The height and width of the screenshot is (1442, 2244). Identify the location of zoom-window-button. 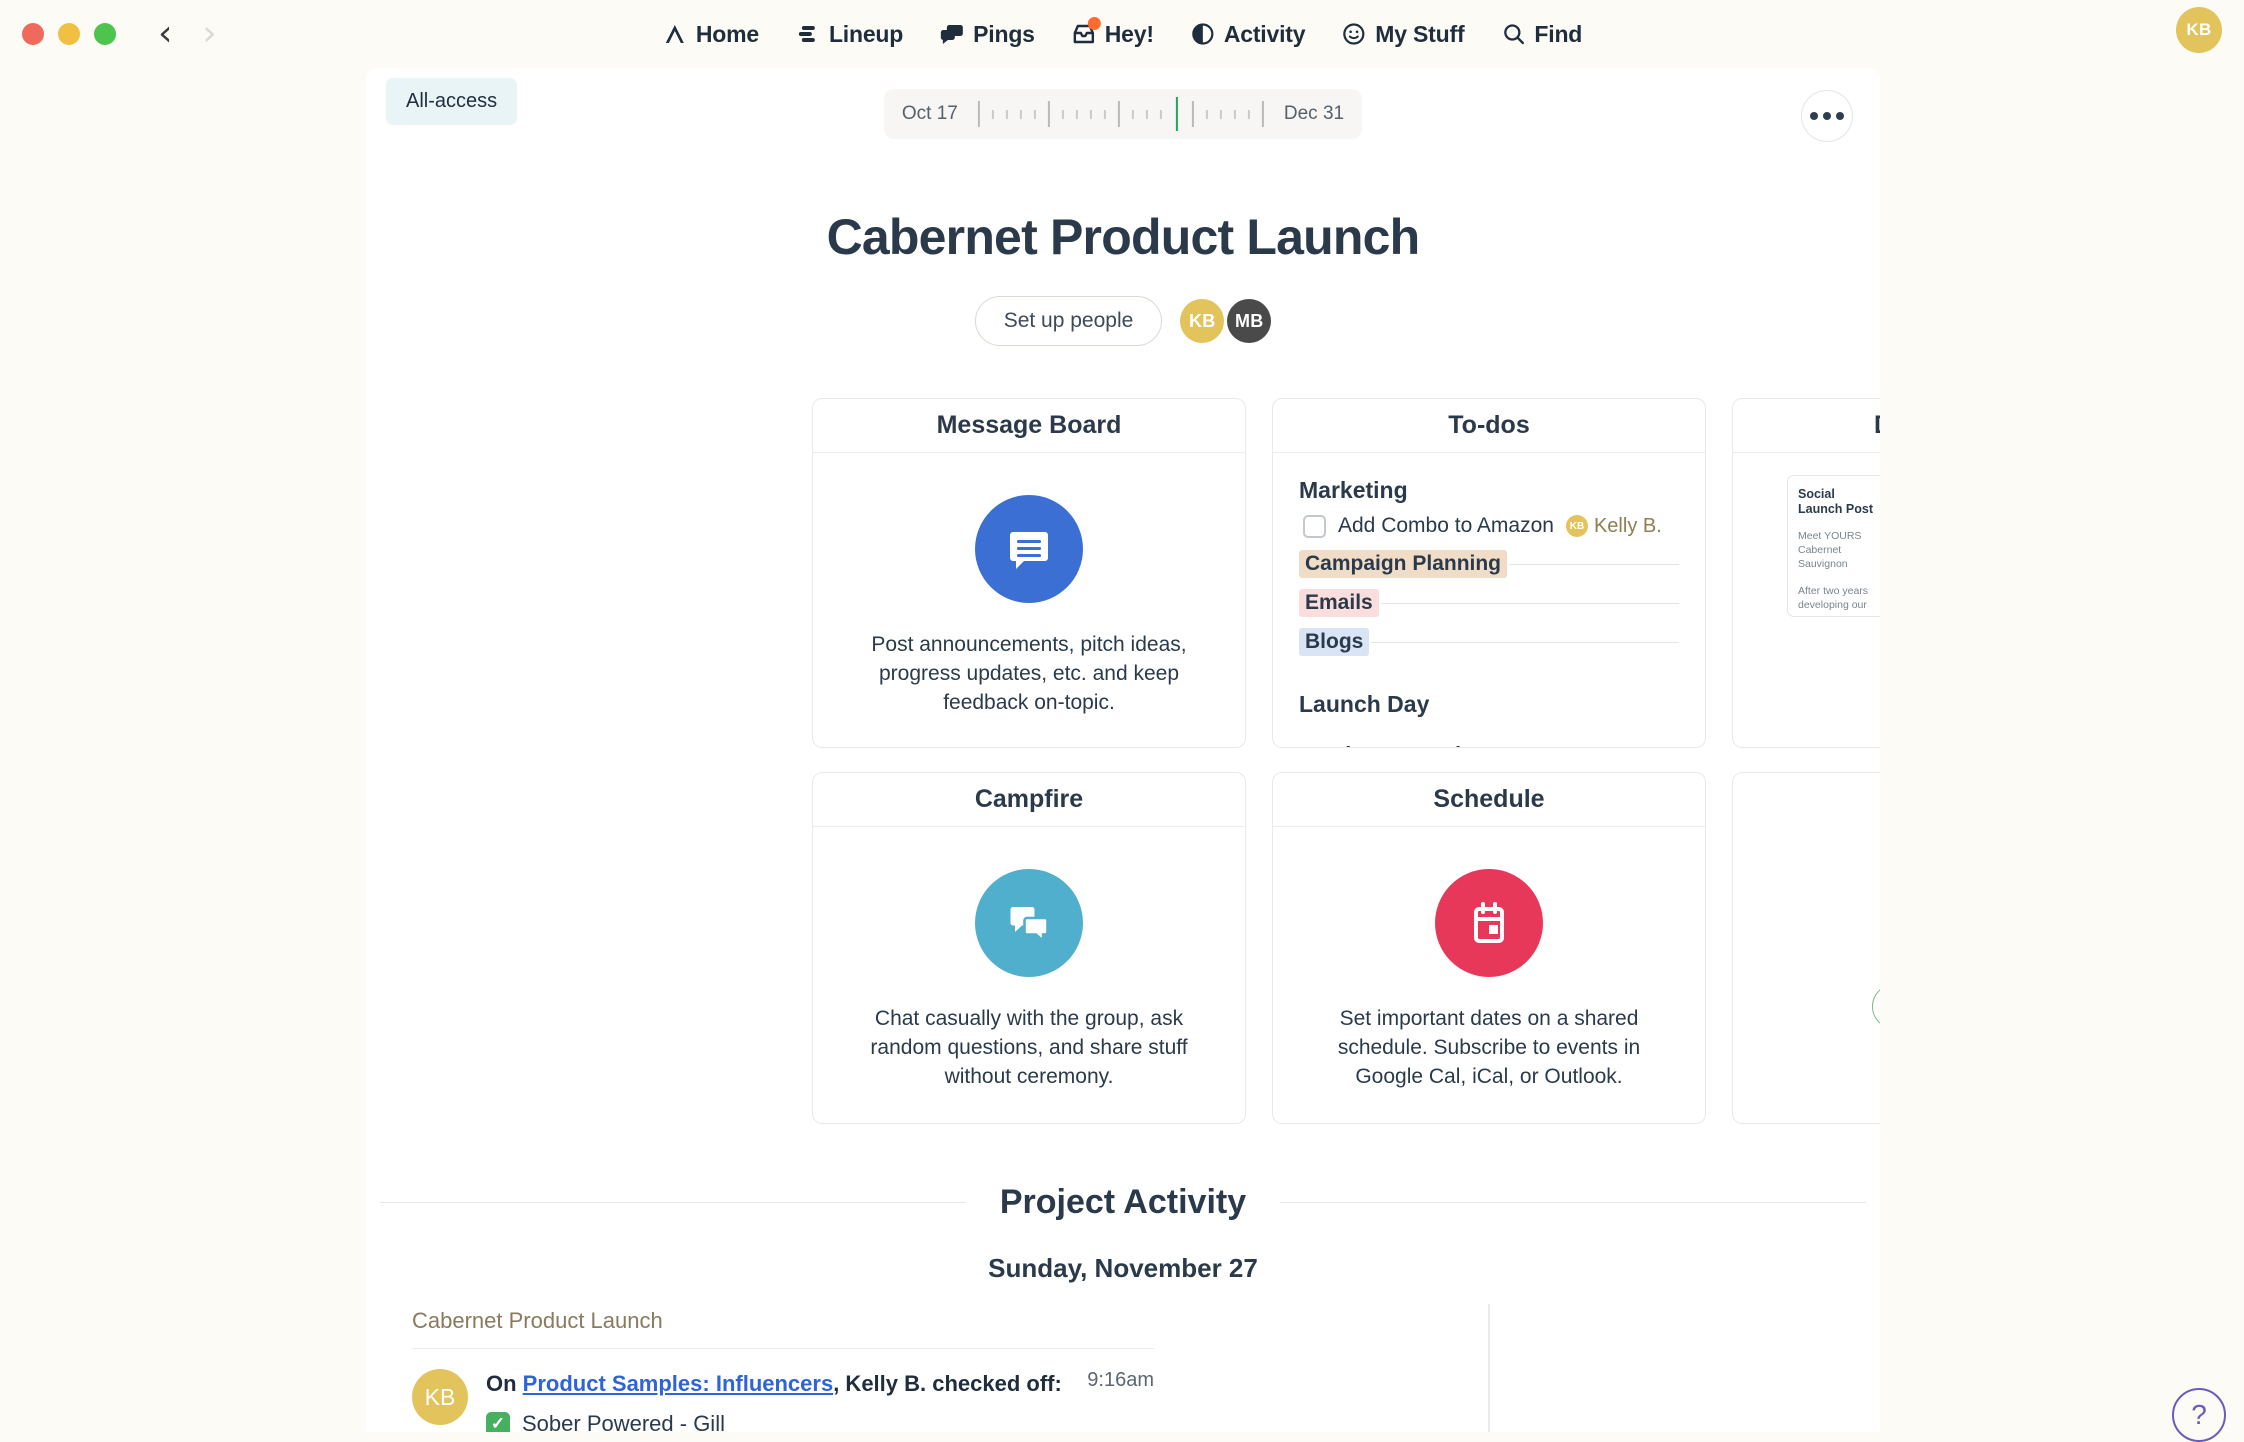
(105, 34).